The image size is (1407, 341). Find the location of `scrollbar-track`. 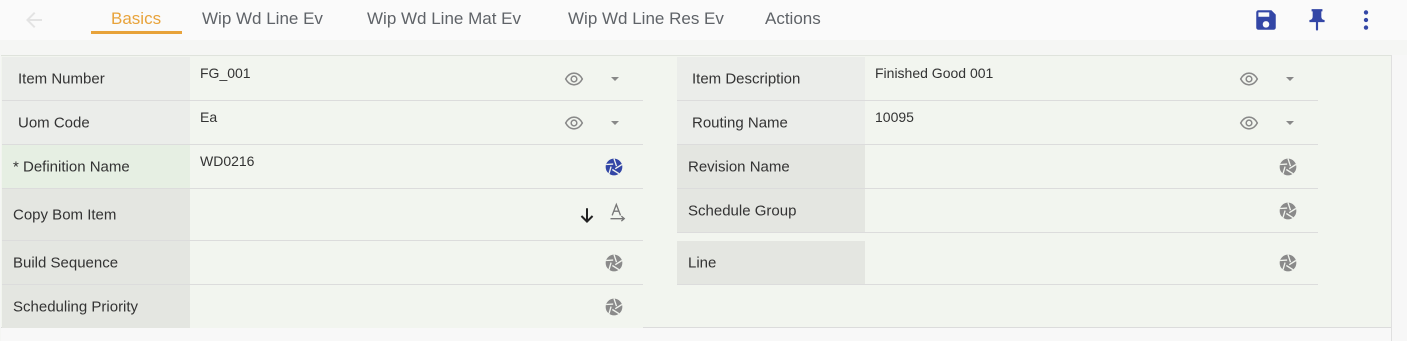

scrollbar-track is located at coordinates (1399, 198).